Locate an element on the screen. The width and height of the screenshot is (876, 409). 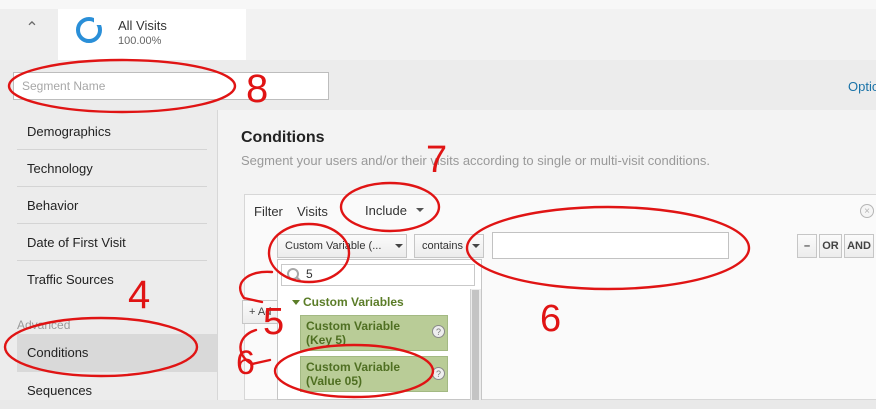
annotation-number: 7 is located at coordinates (436, 160).